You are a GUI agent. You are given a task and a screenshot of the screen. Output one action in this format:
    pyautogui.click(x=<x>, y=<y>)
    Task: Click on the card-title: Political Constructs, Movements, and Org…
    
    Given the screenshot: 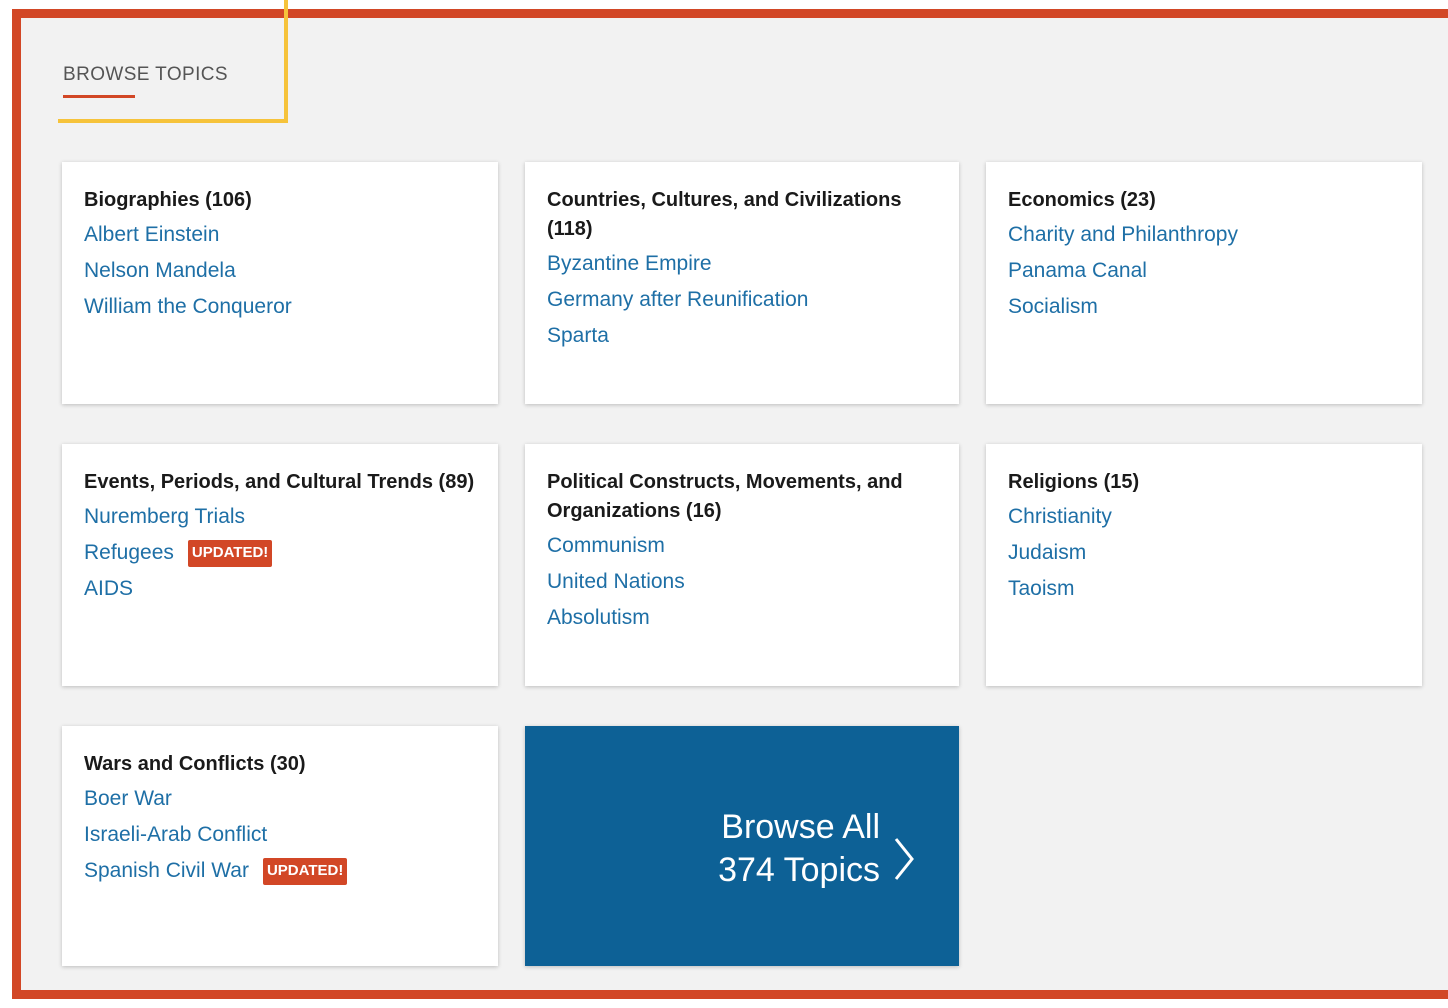 What is the action you would take?
    pyautogui.click(x=742, y=497)
    